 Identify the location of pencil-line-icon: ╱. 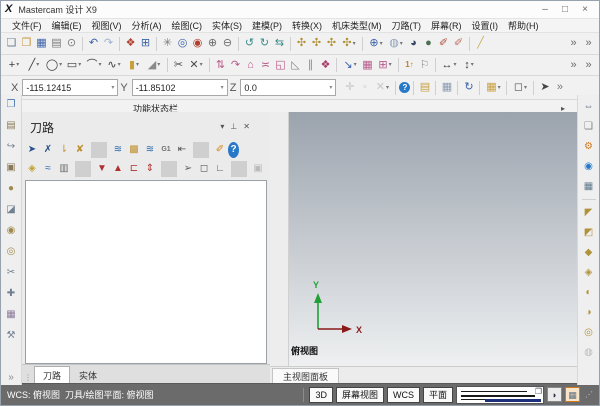
(480, 44).